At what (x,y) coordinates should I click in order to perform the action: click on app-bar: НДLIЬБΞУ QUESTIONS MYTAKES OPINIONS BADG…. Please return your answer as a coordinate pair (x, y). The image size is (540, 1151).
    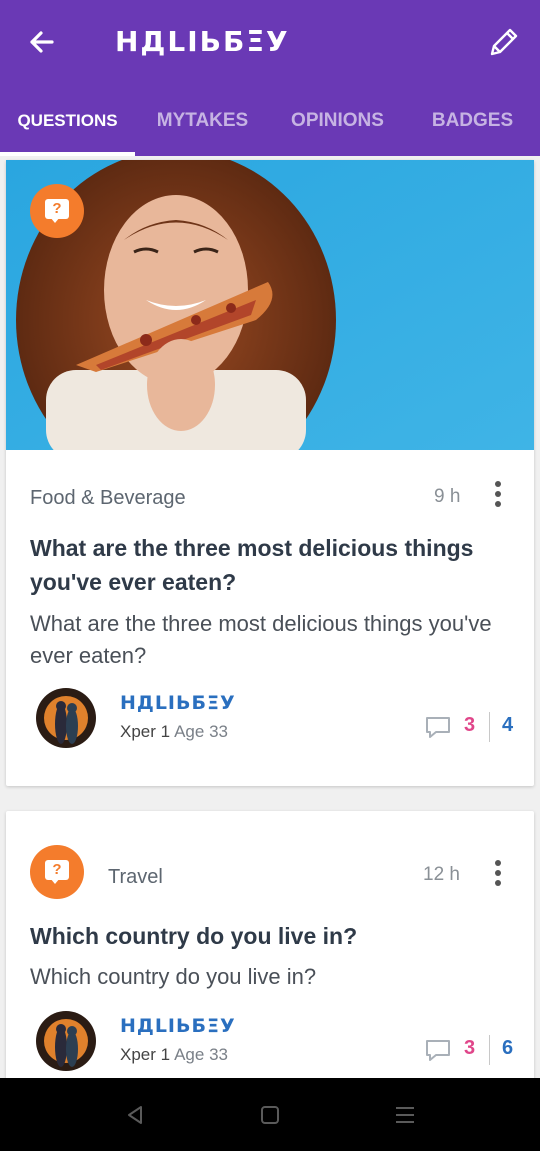
    Looking at the image, I should click on (270, 78).